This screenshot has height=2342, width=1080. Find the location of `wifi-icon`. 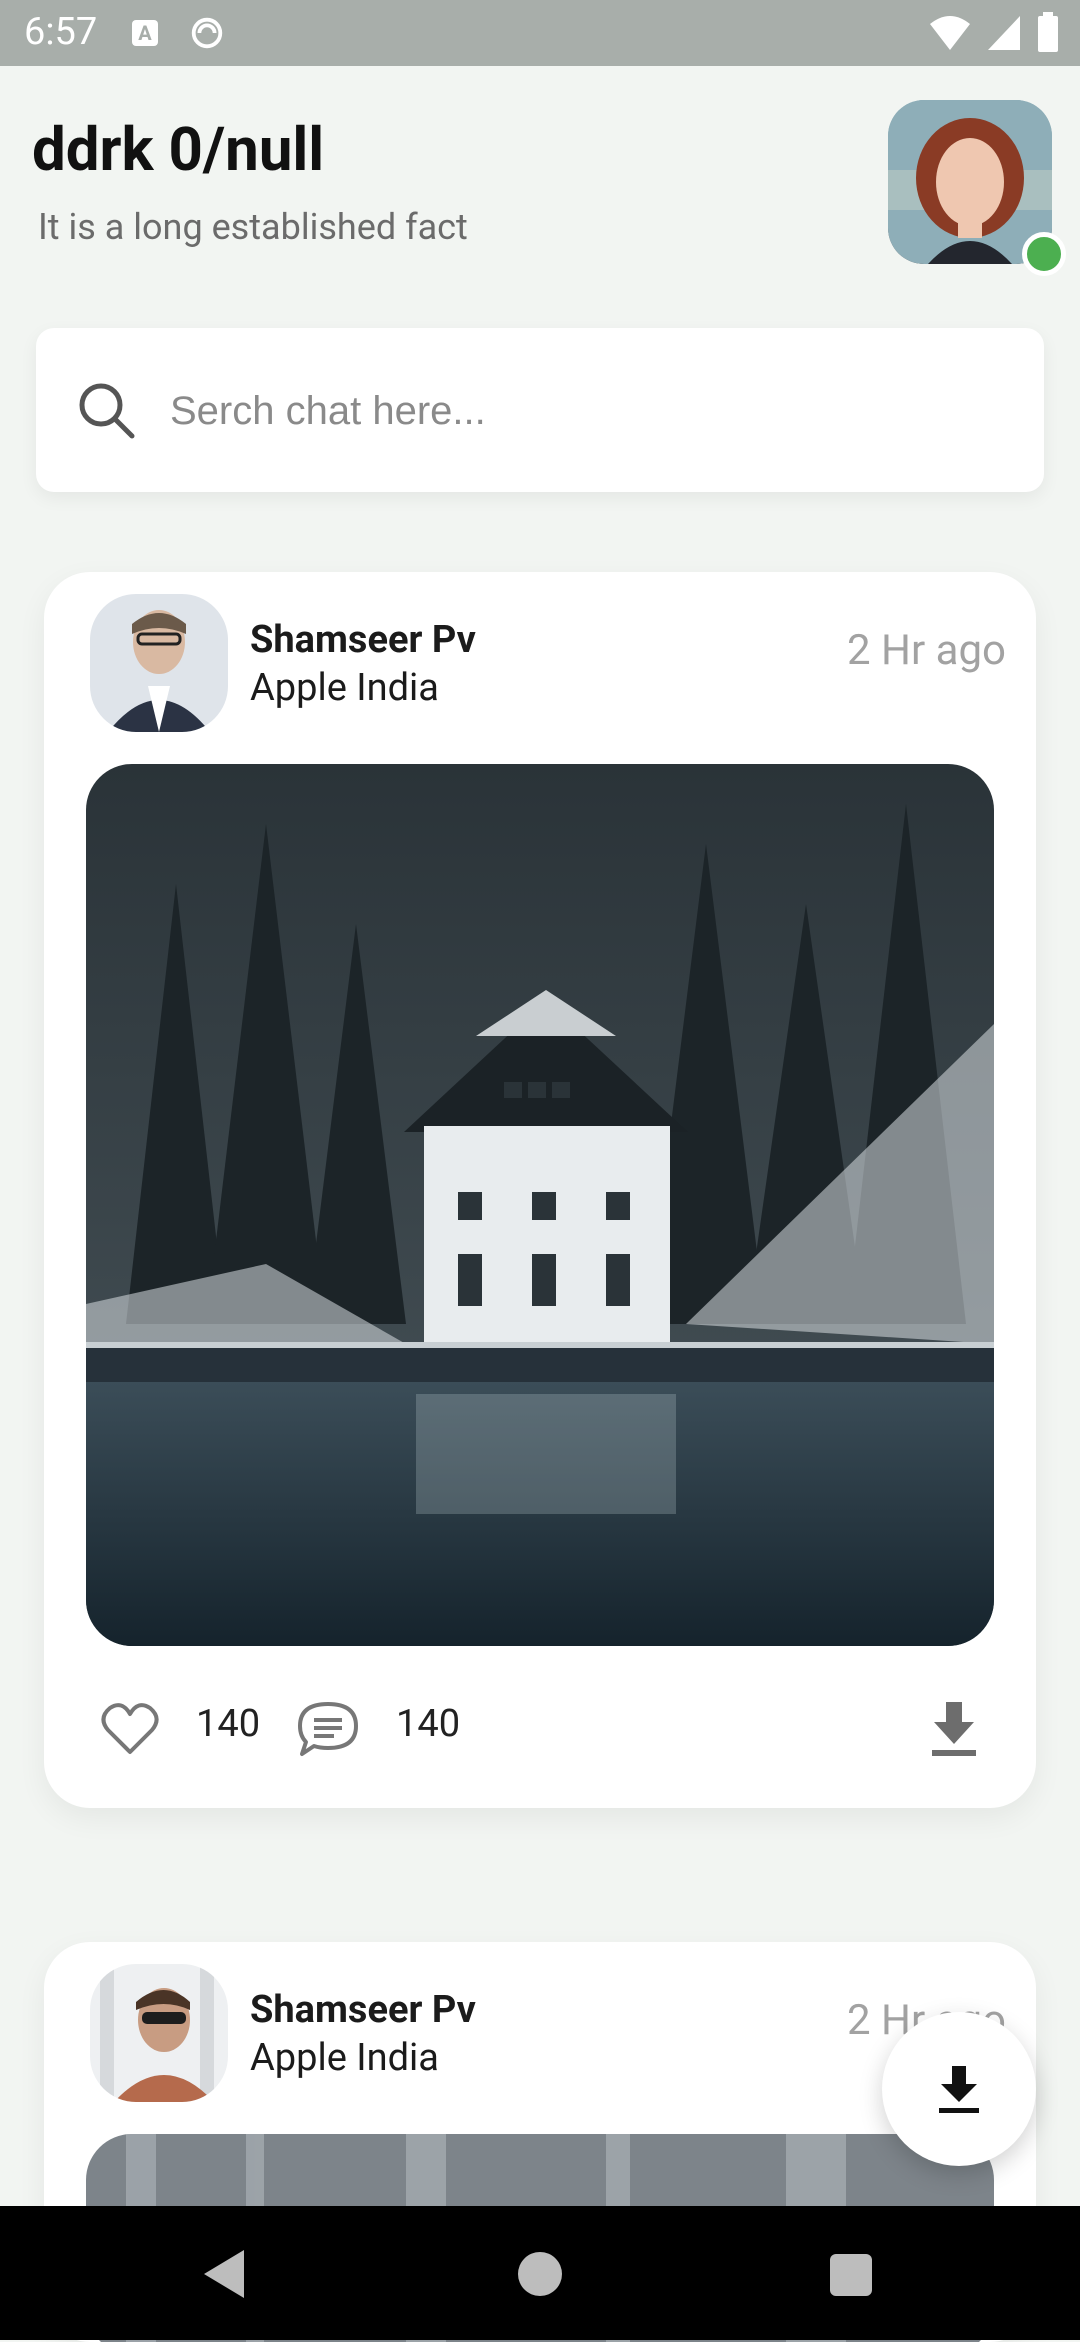

wifi-icon is located at coordinates (950, 33).